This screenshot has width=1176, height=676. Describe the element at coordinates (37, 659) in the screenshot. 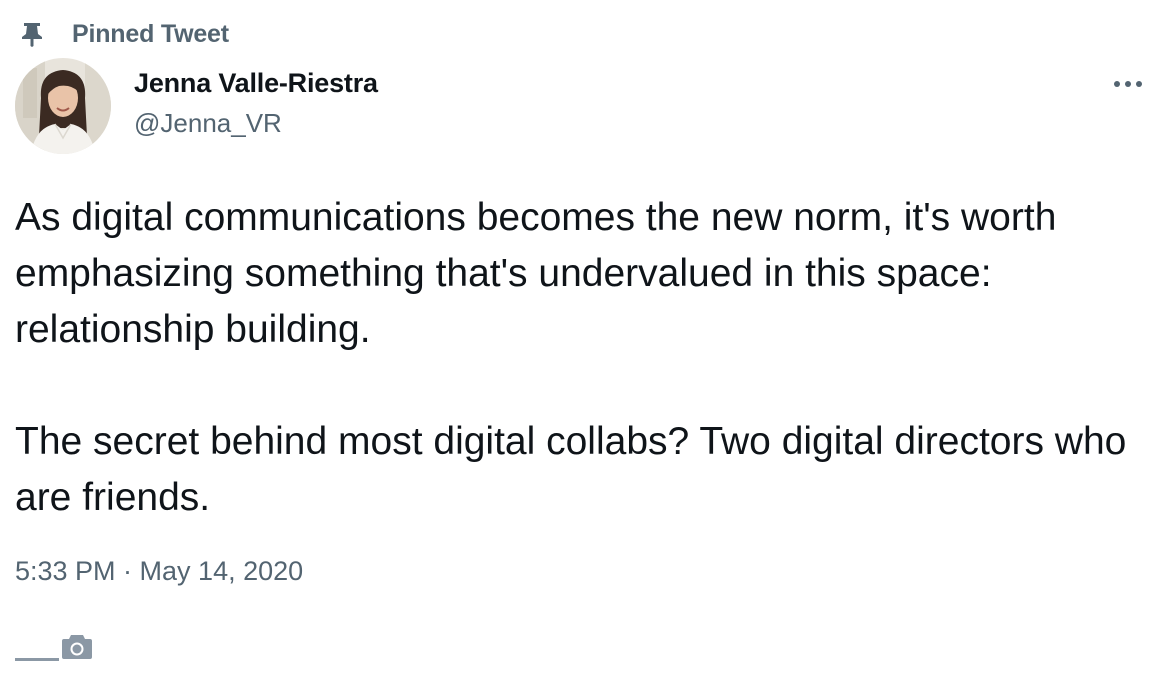

I see `divider` at that location.